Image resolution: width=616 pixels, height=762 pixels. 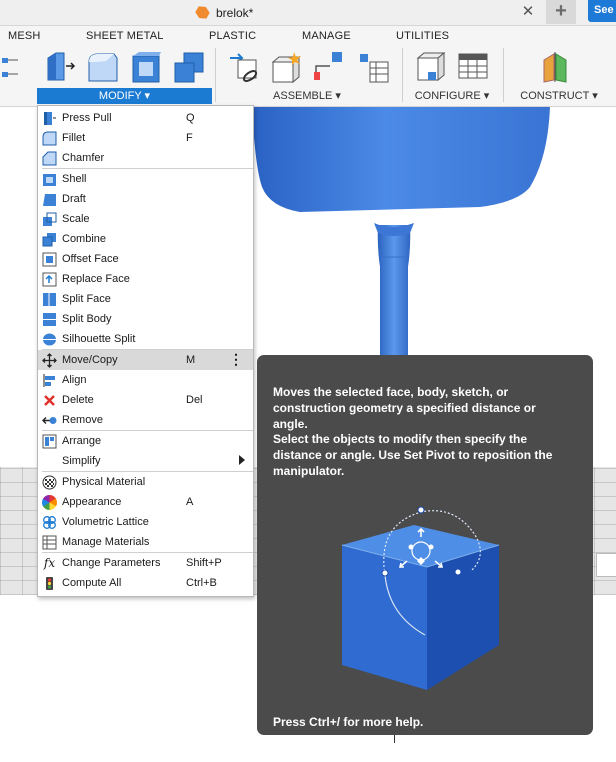 I want to click on shell-tool-icon, so click(x=147, y=67).